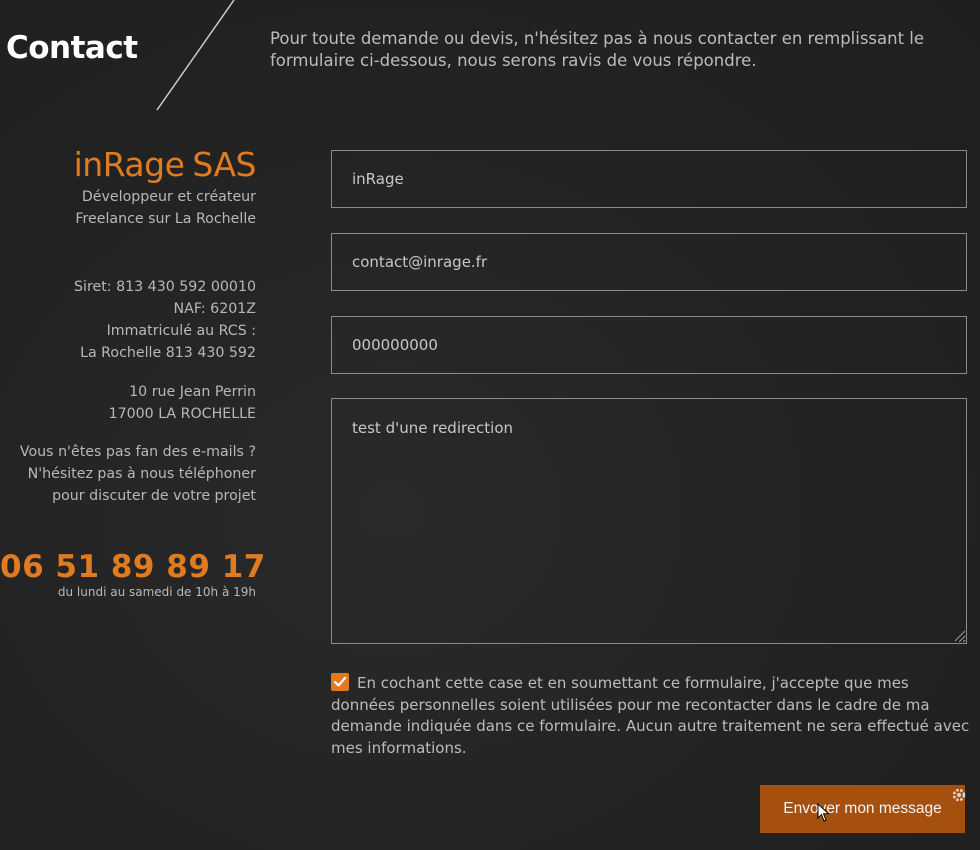 Image resolution: width=980 pixels, height=850 pixels. Describe the element at coordinates (215, 309) in the screenshot. I see `naf-text: NAF: 6201Z` at that location.